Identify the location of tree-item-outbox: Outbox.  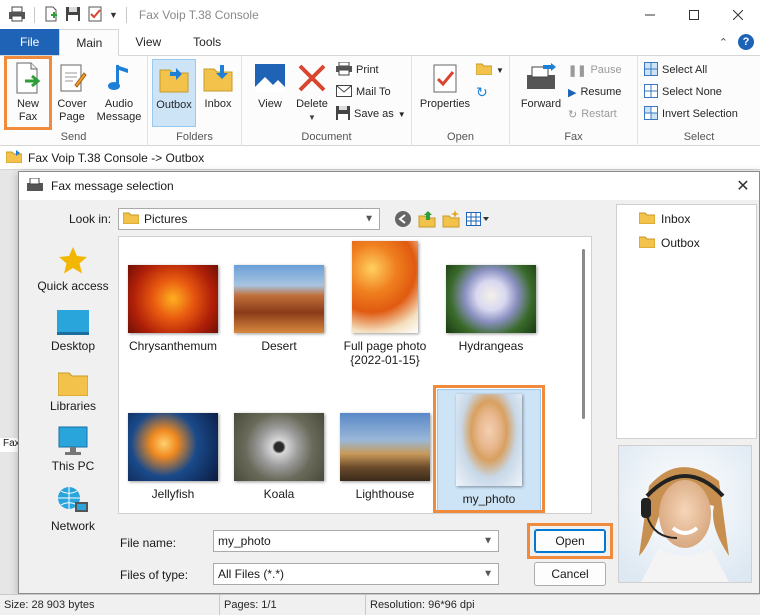
(669, 243).